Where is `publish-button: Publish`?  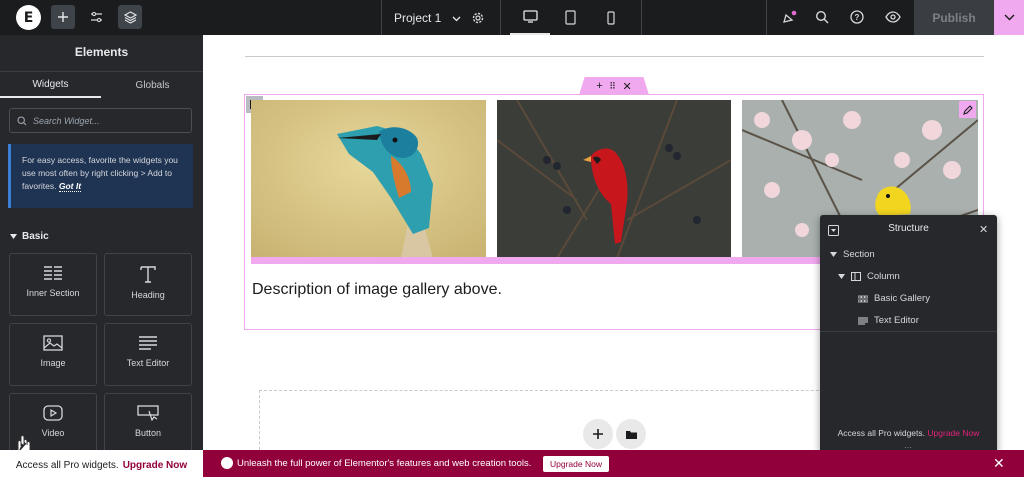 publish-button: Publish is located at coordinates (954, 17).